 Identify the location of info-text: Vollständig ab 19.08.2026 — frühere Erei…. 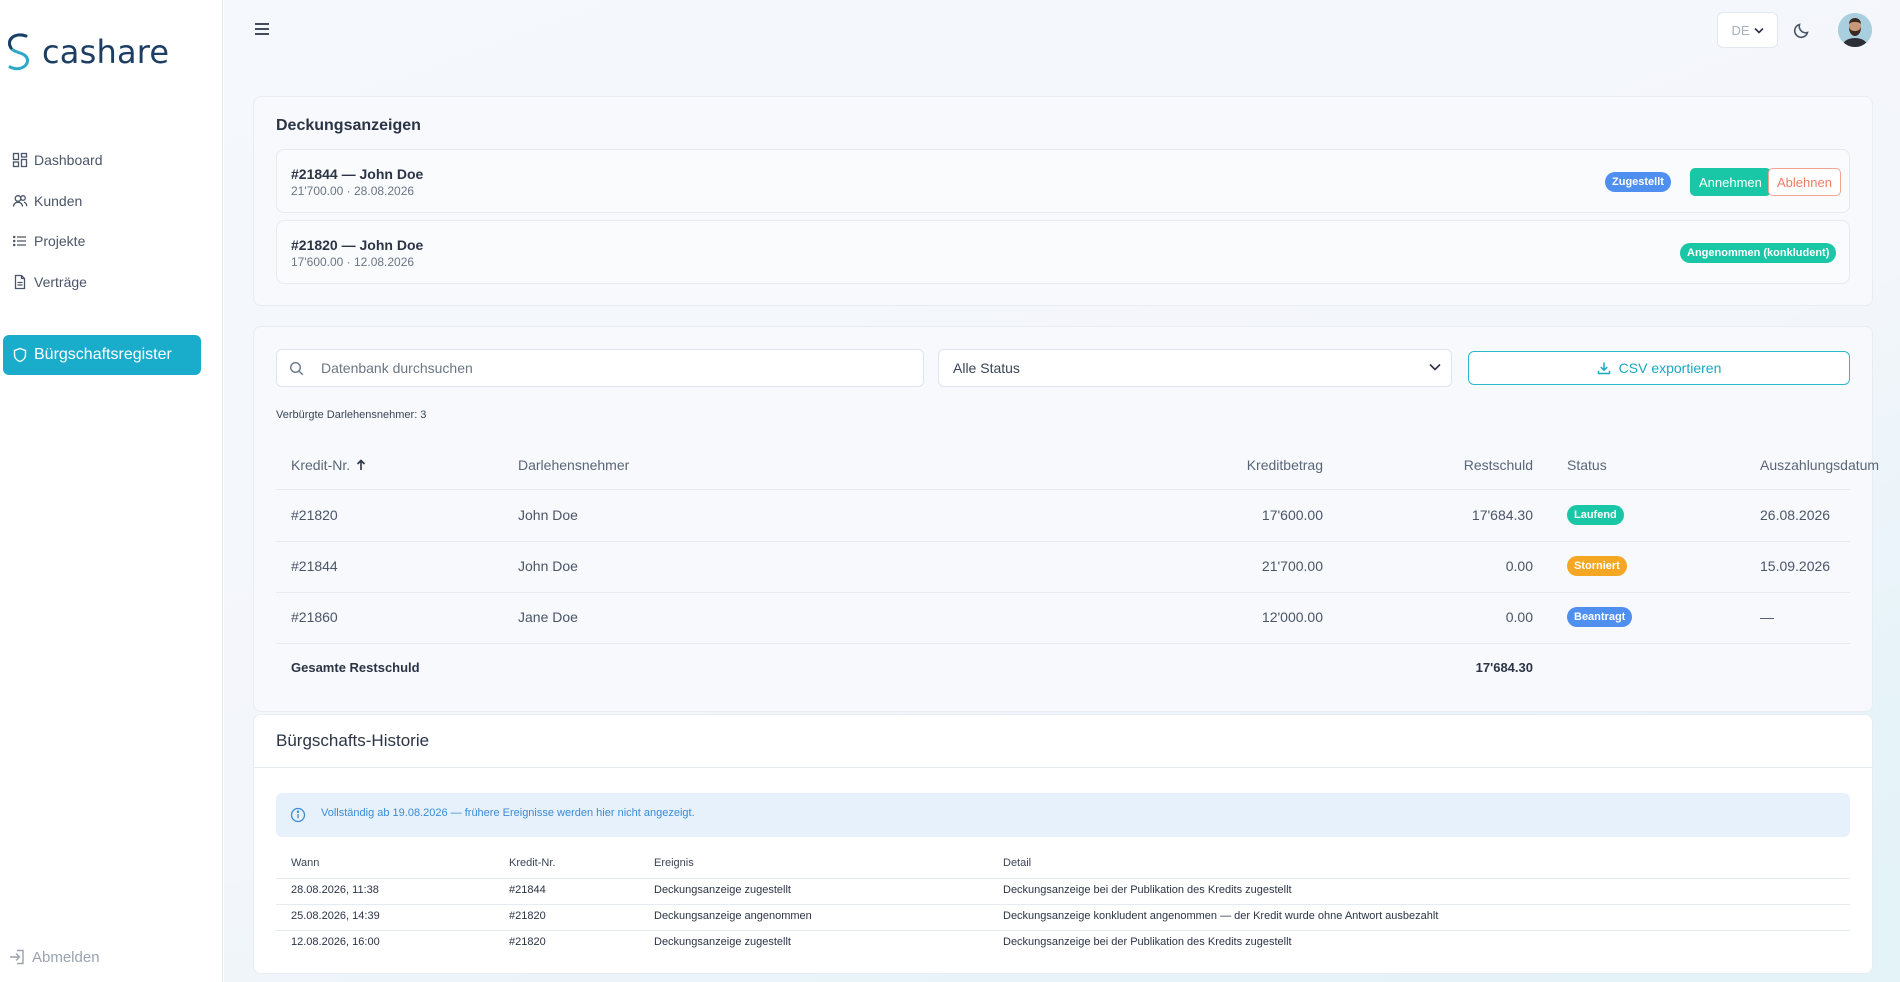
(508, 813).